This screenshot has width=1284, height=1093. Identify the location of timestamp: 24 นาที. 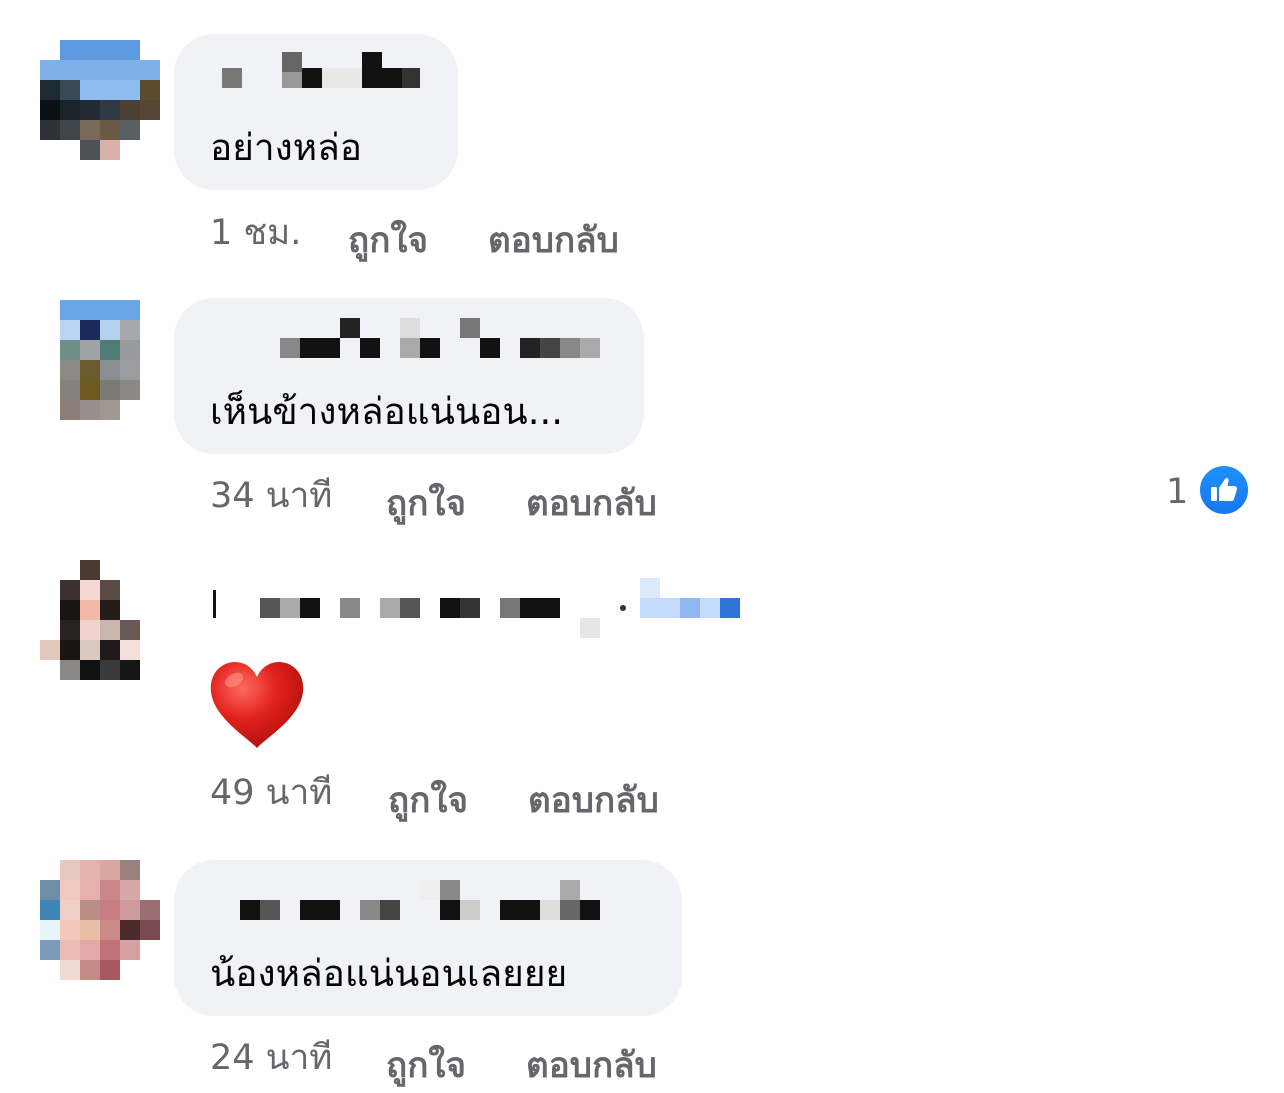
(271, 1057).